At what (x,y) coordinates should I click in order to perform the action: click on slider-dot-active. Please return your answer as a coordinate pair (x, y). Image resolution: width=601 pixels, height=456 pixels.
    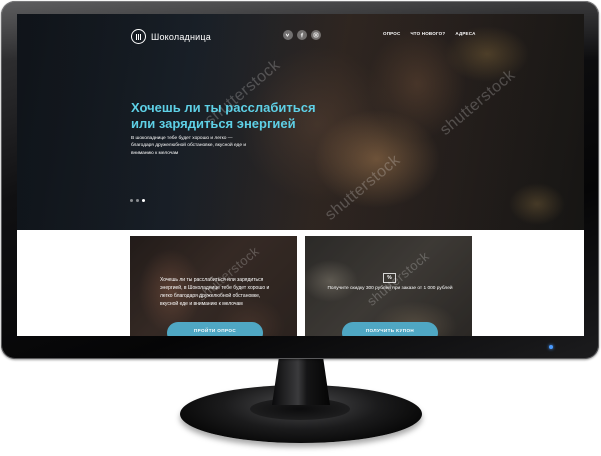
    Looking at the image, I should click on (143, 200).